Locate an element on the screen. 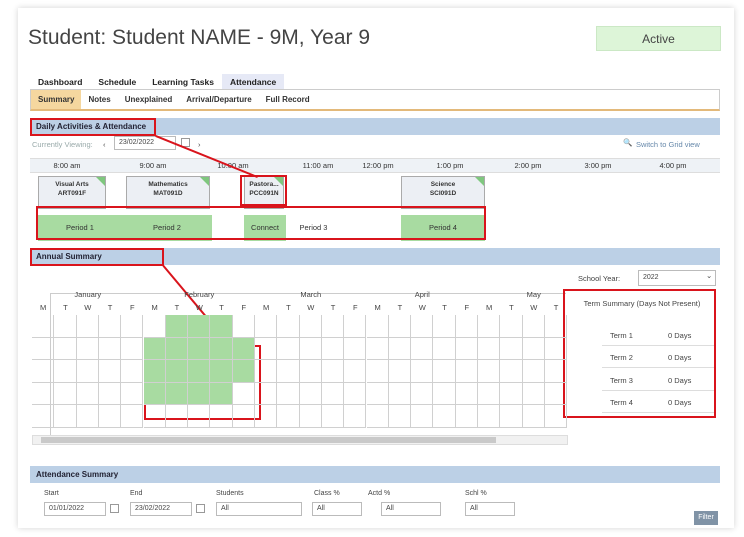  switch-grid-link: Switch to Grid view is located at coordinates (668, 144).